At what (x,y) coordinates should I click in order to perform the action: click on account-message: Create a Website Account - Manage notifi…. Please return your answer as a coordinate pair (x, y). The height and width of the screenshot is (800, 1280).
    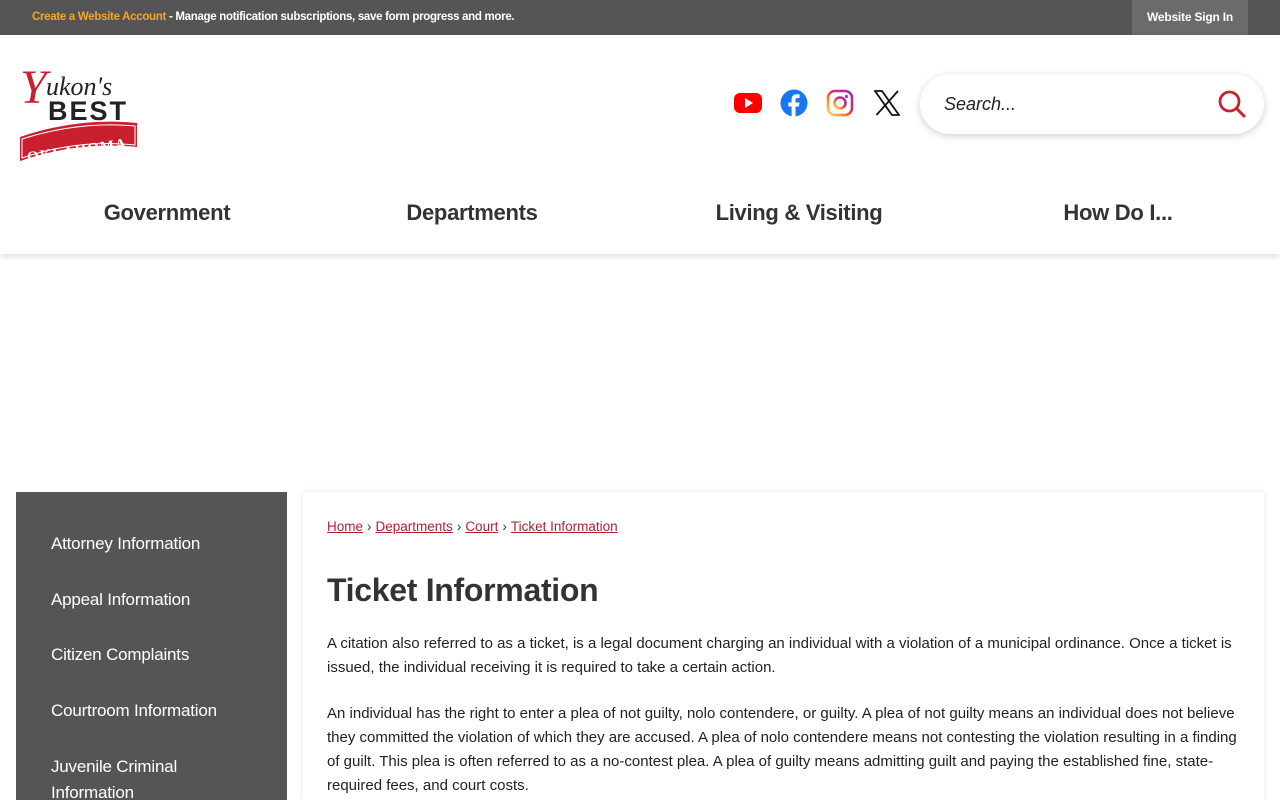
    Looking at the image, I should click on (273, 17).